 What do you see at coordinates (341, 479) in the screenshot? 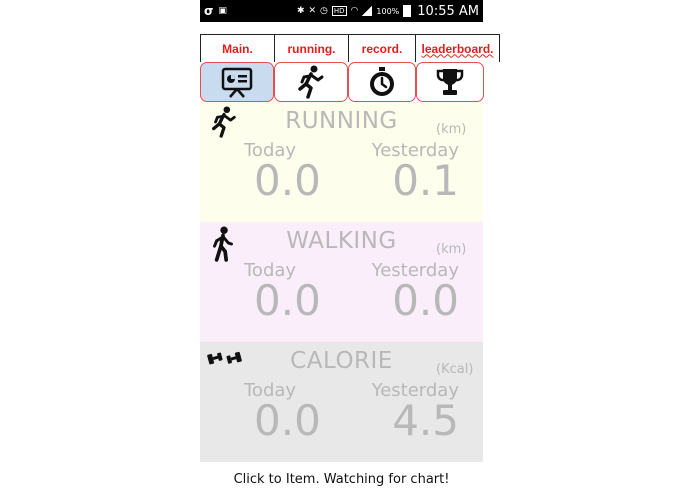
I see `footer-hint: Click to Item. Watching for chart!` at bounding box center [341, 479].